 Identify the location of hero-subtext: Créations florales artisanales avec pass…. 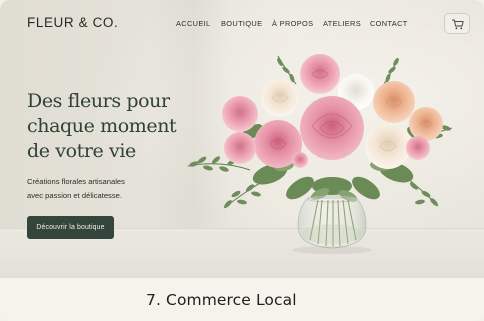
(112, 188).